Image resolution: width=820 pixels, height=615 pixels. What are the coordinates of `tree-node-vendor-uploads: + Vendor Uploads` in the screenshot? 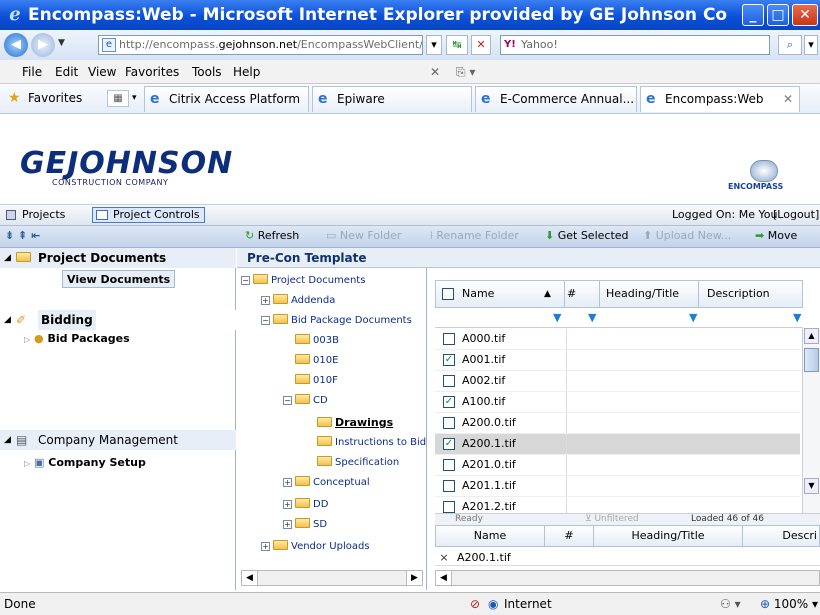 It's located at (315, 547).